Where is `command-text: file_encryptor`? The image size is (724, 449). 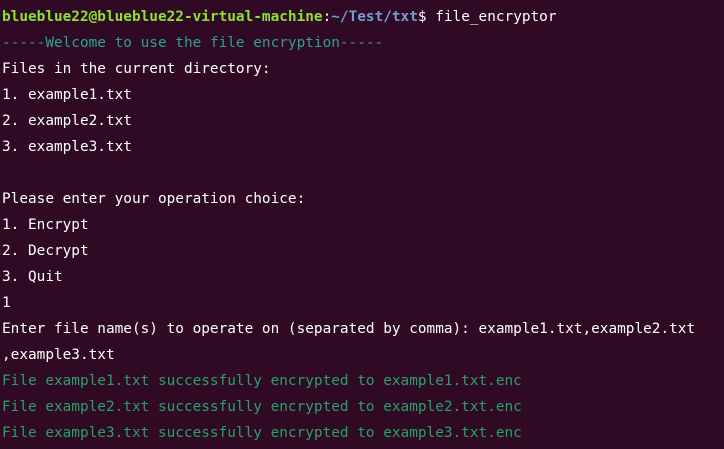 command-text: file_encryptor is located at coordinates (496, 17).